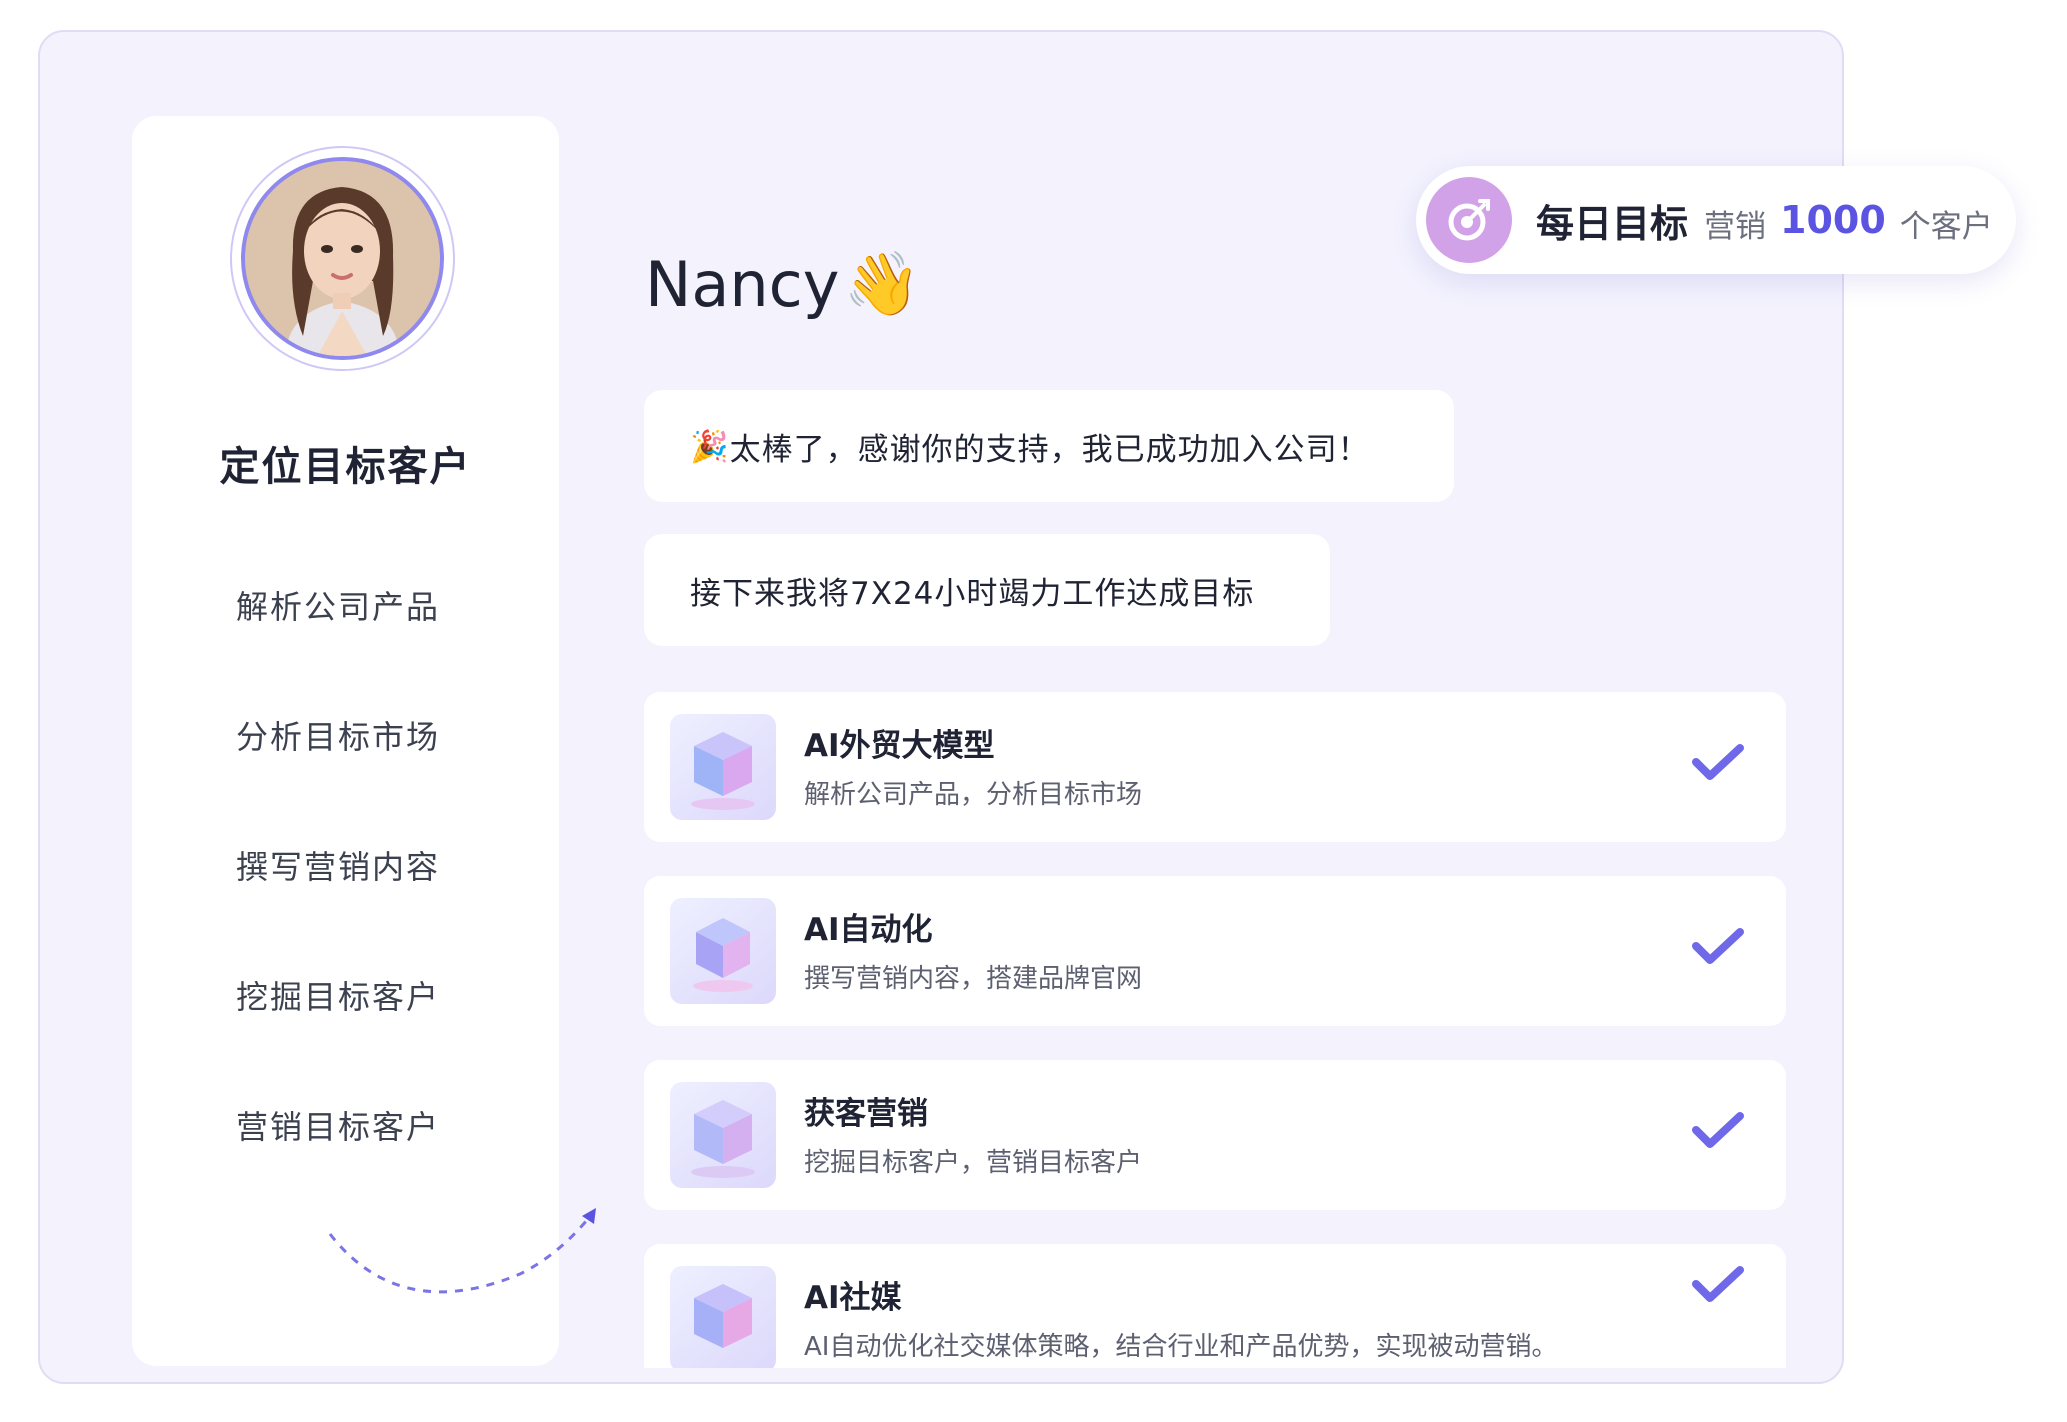 This screenshot has width=2067, height=1422. What do you see at coordinates (338, 605) in the screenshot?
I see `sidebar-item-parse-product: 解析公司产品` at bounding box center [338, 605].